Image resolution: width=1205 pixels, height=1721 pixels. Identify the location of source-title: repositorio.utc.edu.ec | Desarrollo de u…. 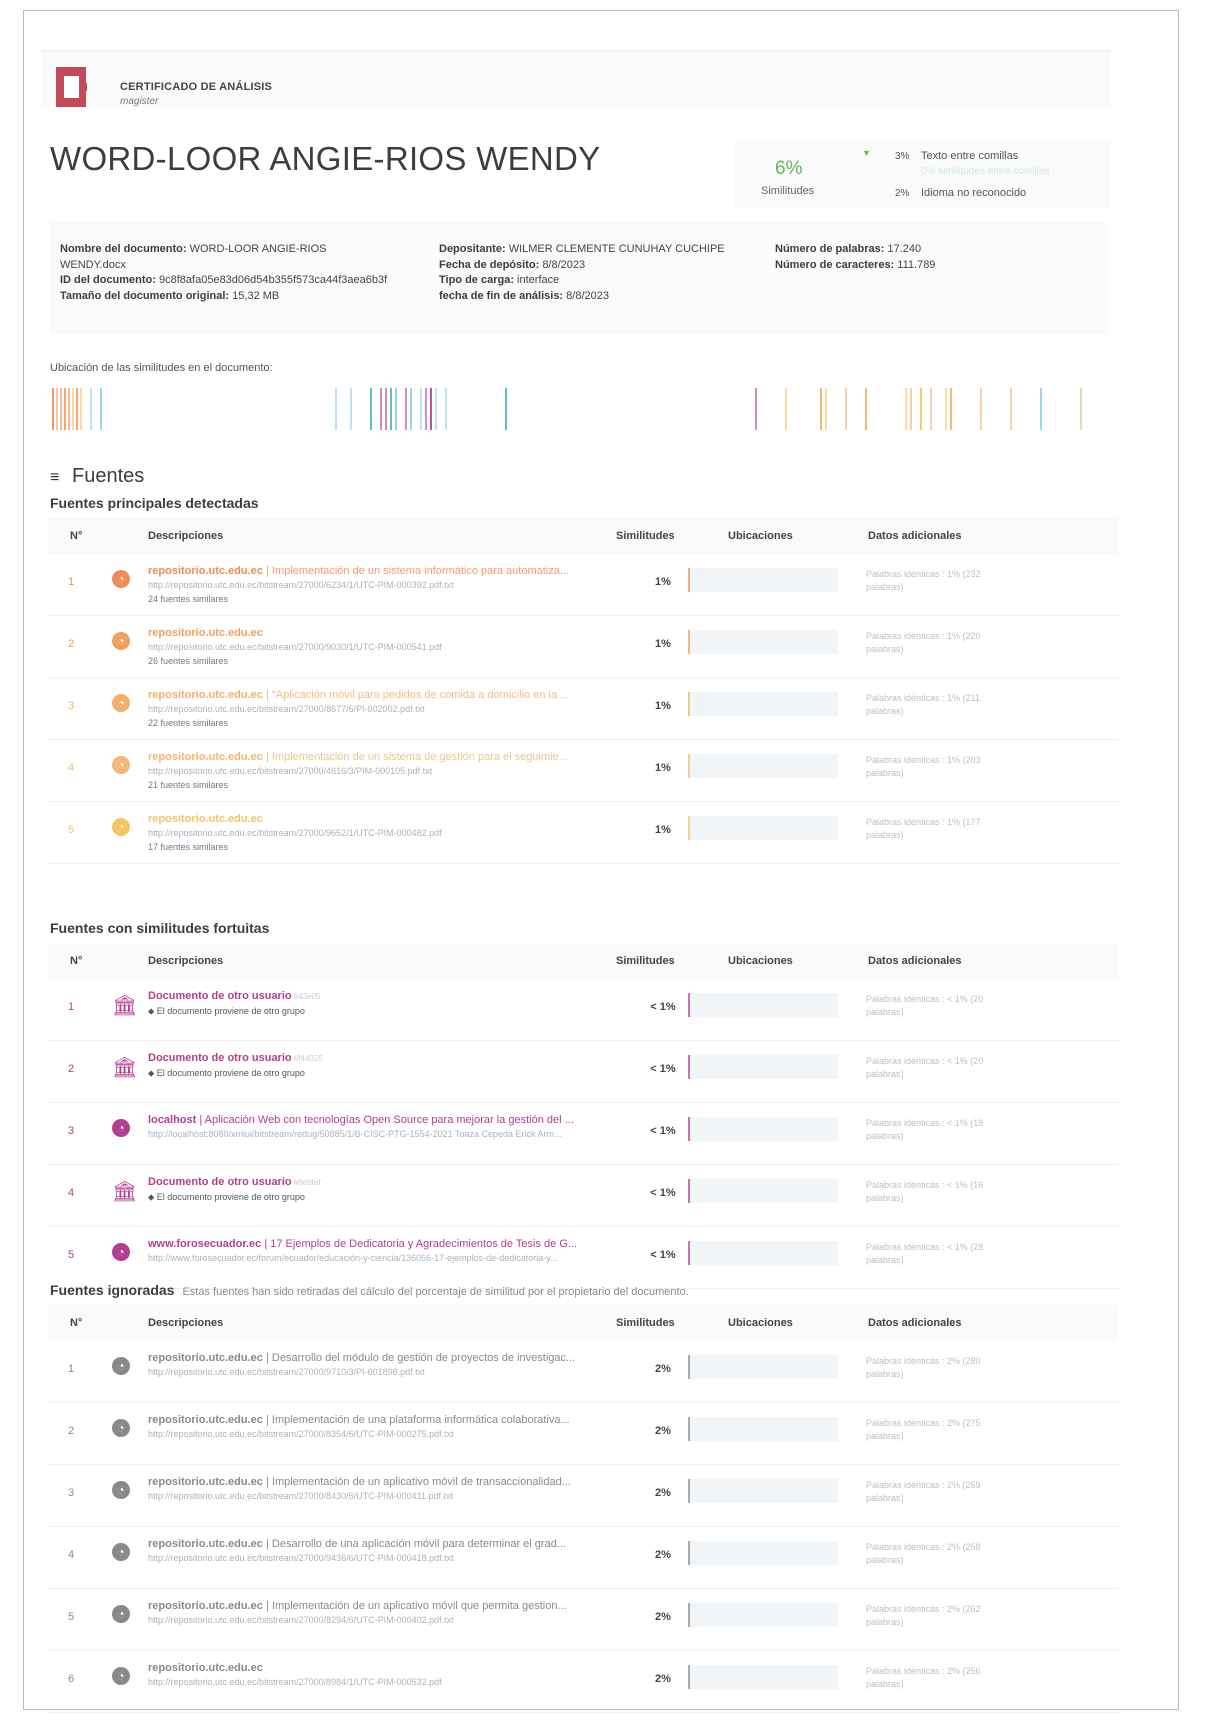
(408, 1544).